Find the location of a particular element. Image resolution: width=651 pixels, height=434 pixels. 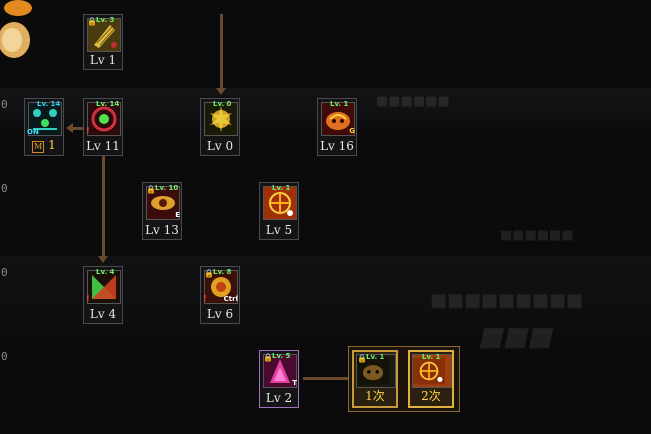

skill-level-value: 1 is located at coordinates (52, 145).